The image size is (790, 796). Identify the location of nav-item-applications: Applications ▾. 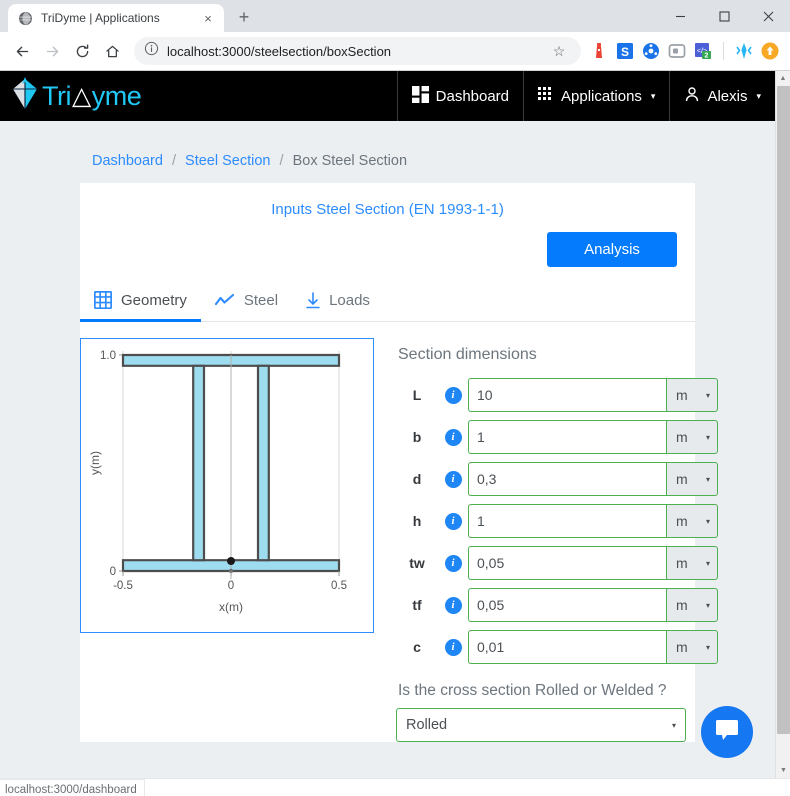
(596, 96).